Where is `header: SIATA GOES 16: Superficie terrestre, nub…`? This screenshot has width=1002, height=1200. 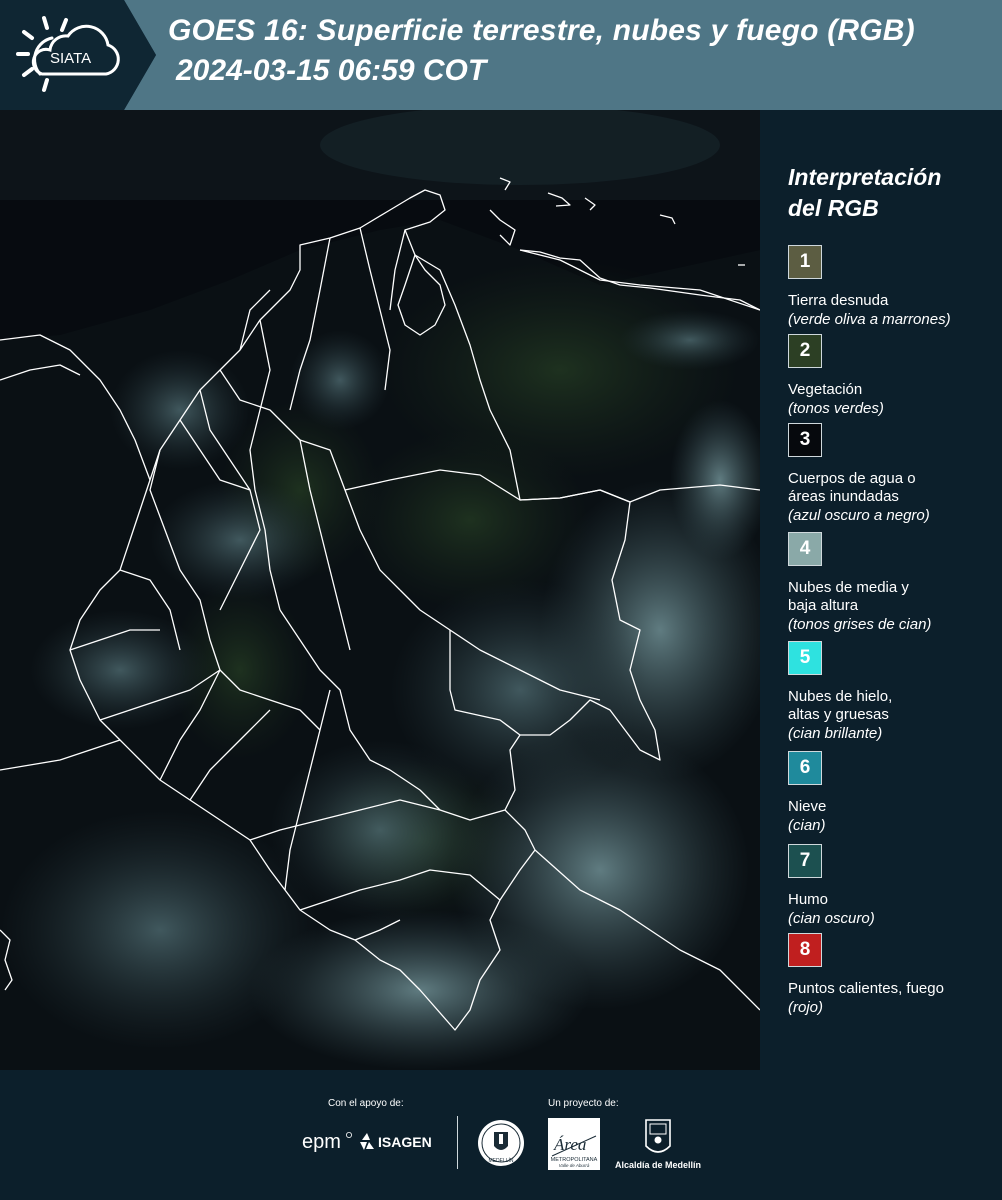
header: SIATA GOES 16: Superficie terrestre, nub… is located at coordinates (501, 55).